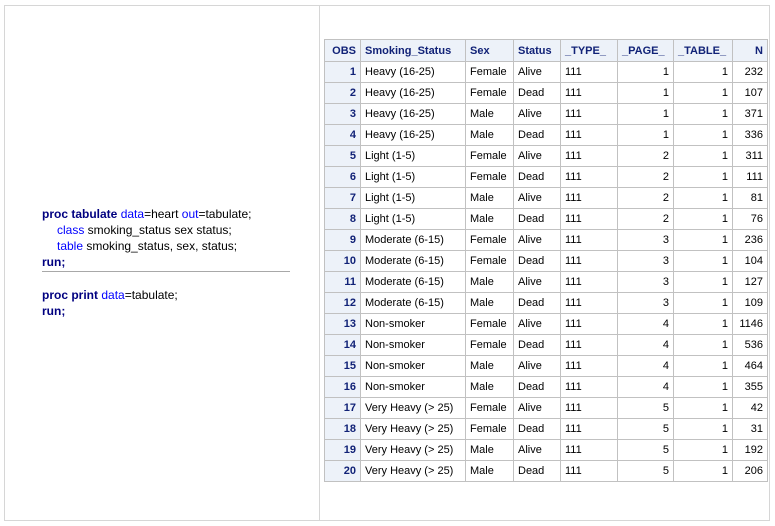  I want to click on cell-n: 109, so click(750, 303).